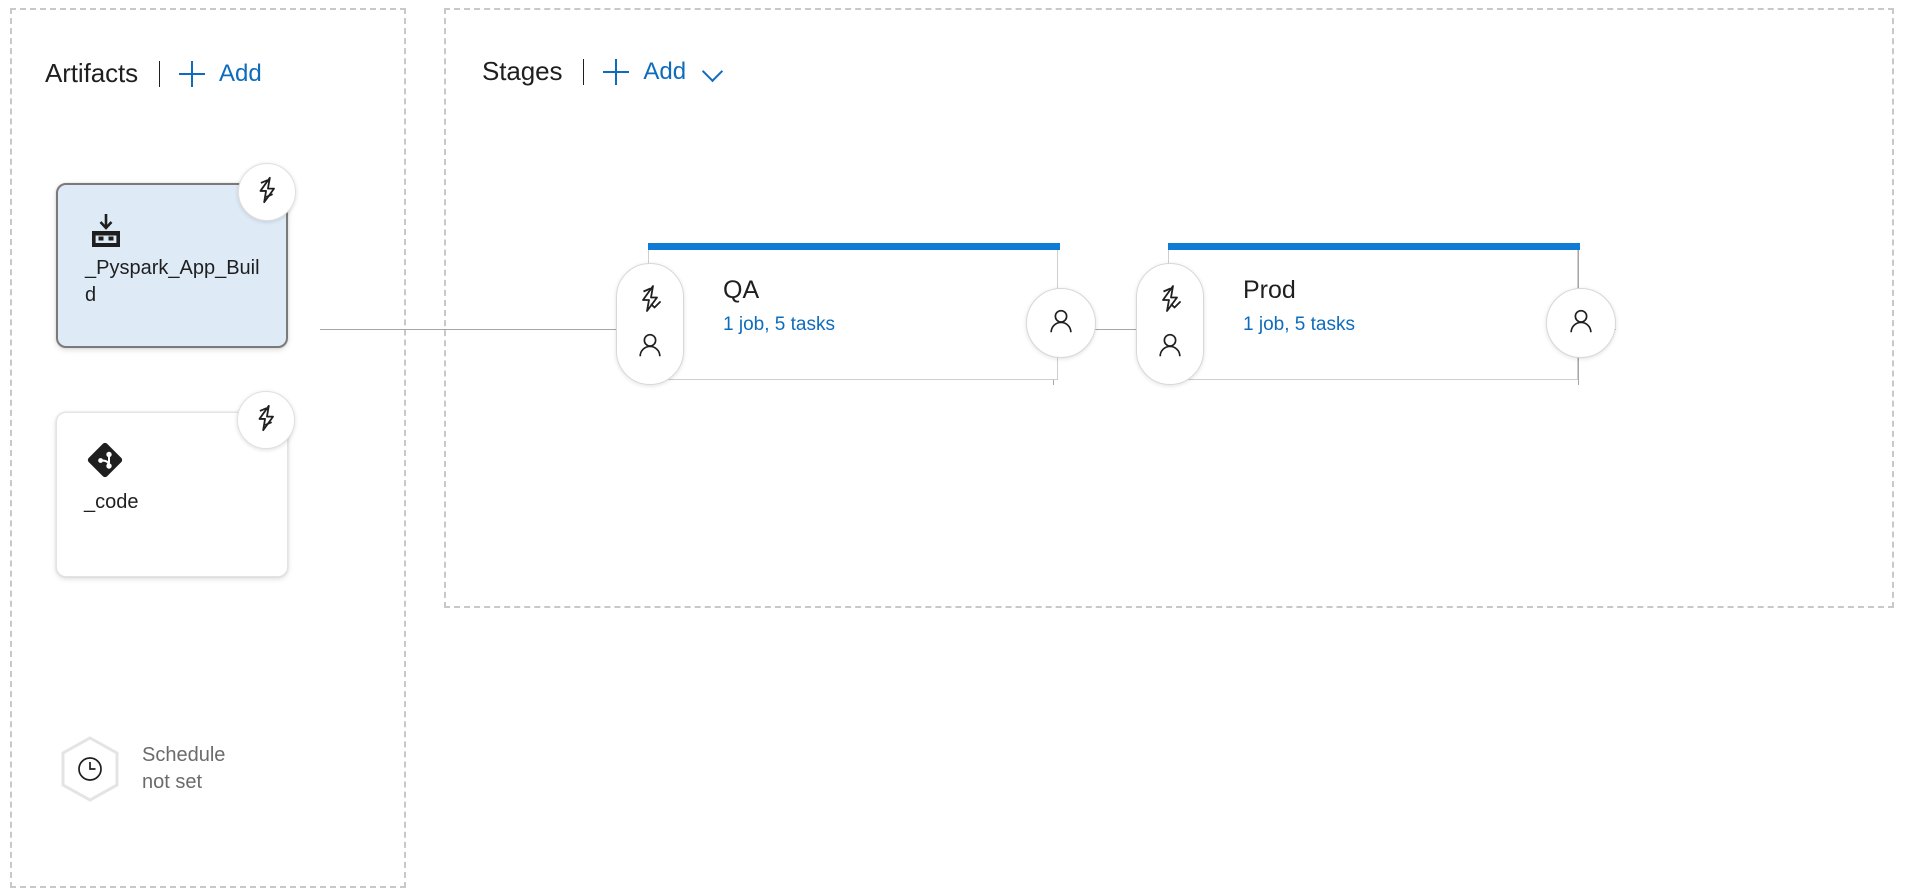  Describe the element at coordinates (856, 314) in the screenshot. I see `stage-card-qa: QA 1 job, 5 tasks` at that location.